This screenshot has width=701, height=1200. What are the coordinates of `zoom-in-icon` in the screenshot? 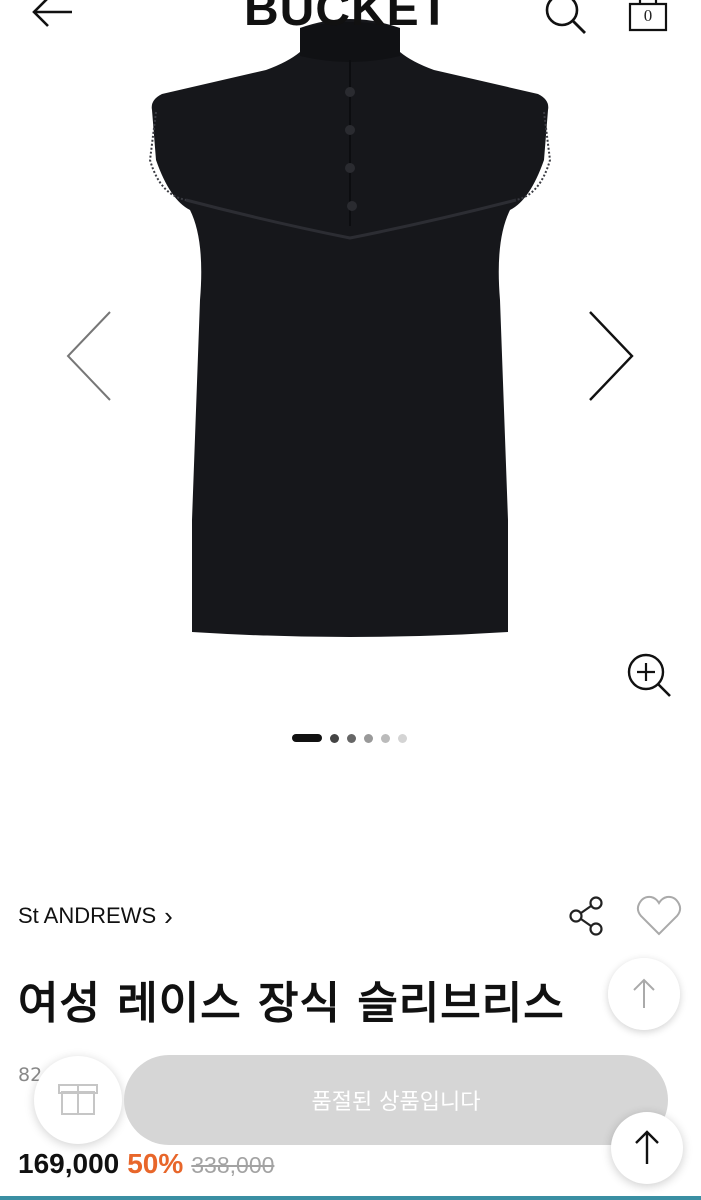 It's located at (649, 675).